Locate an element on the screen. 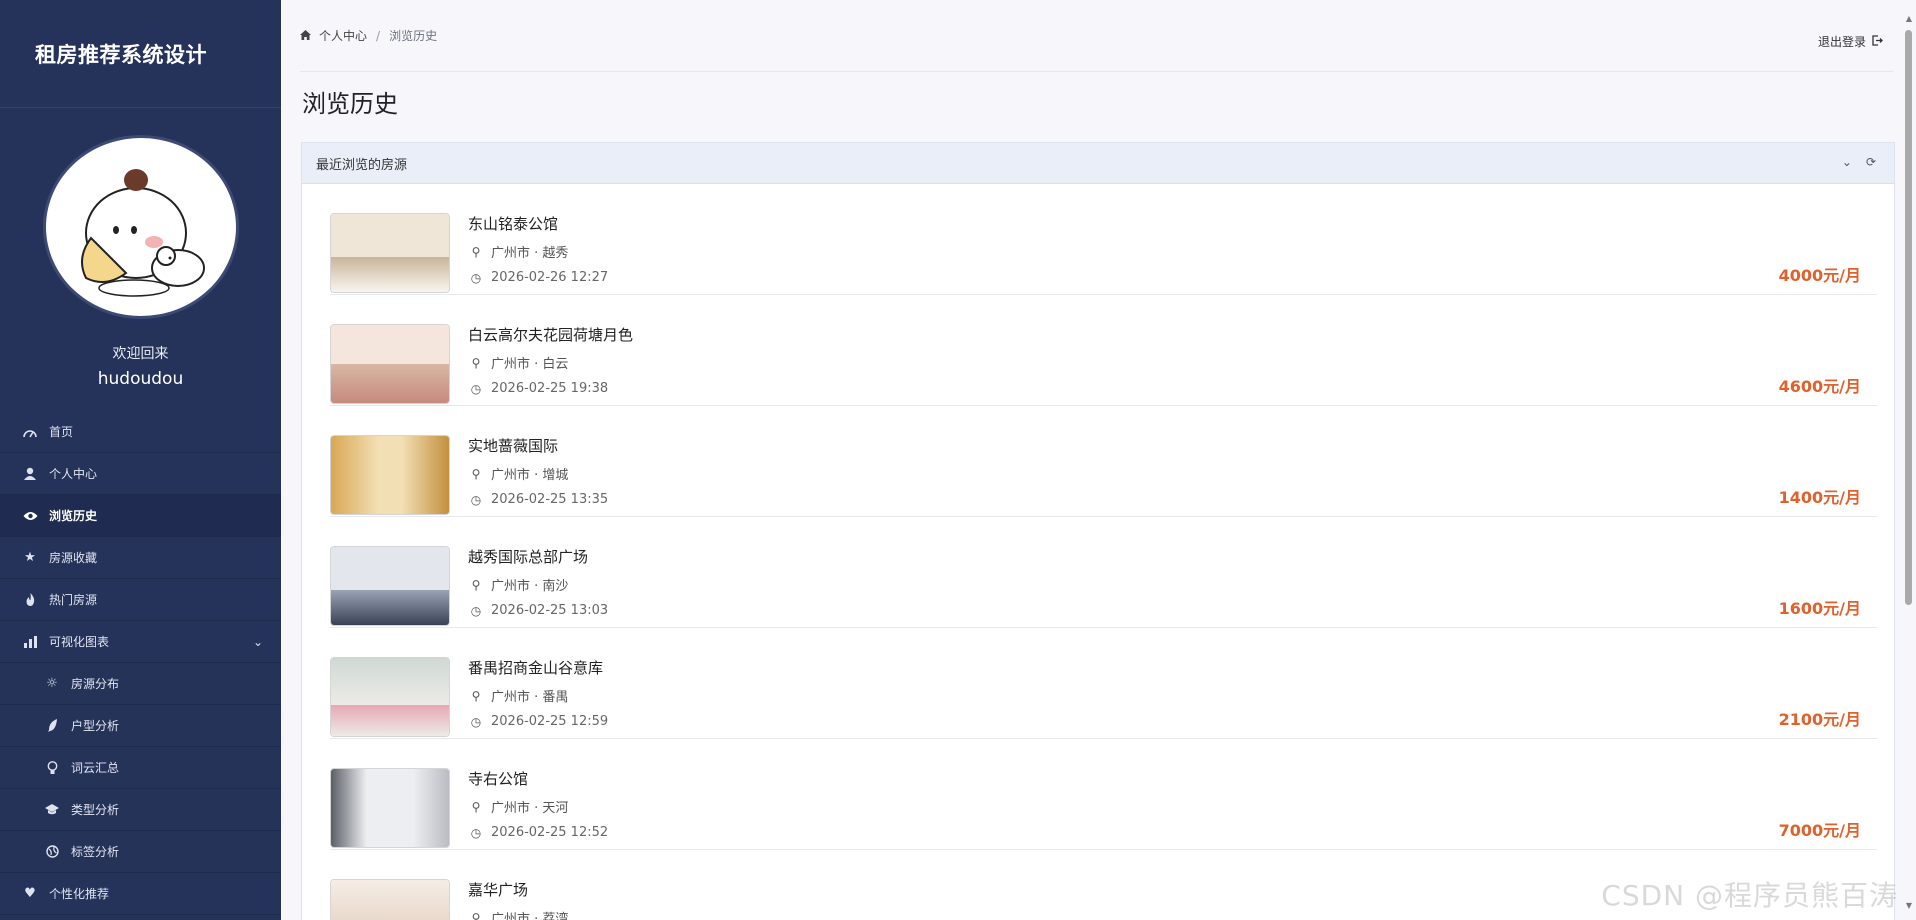 This screenshot has height=920, width=1916. view-time: ◷ 2026-02-25 19:38 is located at coordinates (538, 388).